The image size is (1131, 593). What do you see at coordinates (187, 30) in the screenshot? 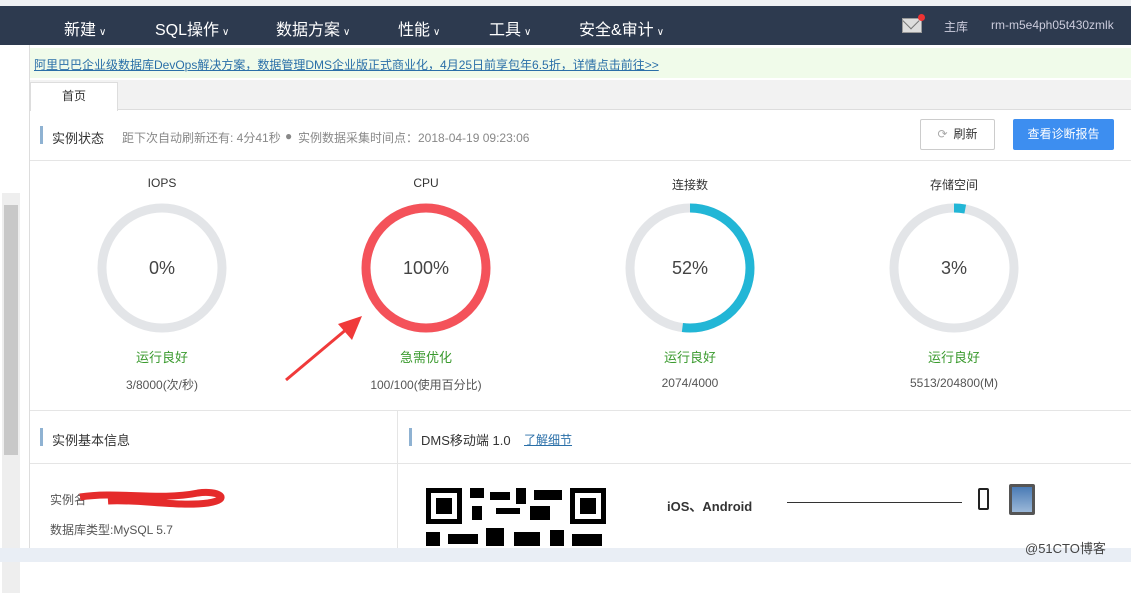
I see `nav-label: SQL操作` at bounding box center [187, 30].